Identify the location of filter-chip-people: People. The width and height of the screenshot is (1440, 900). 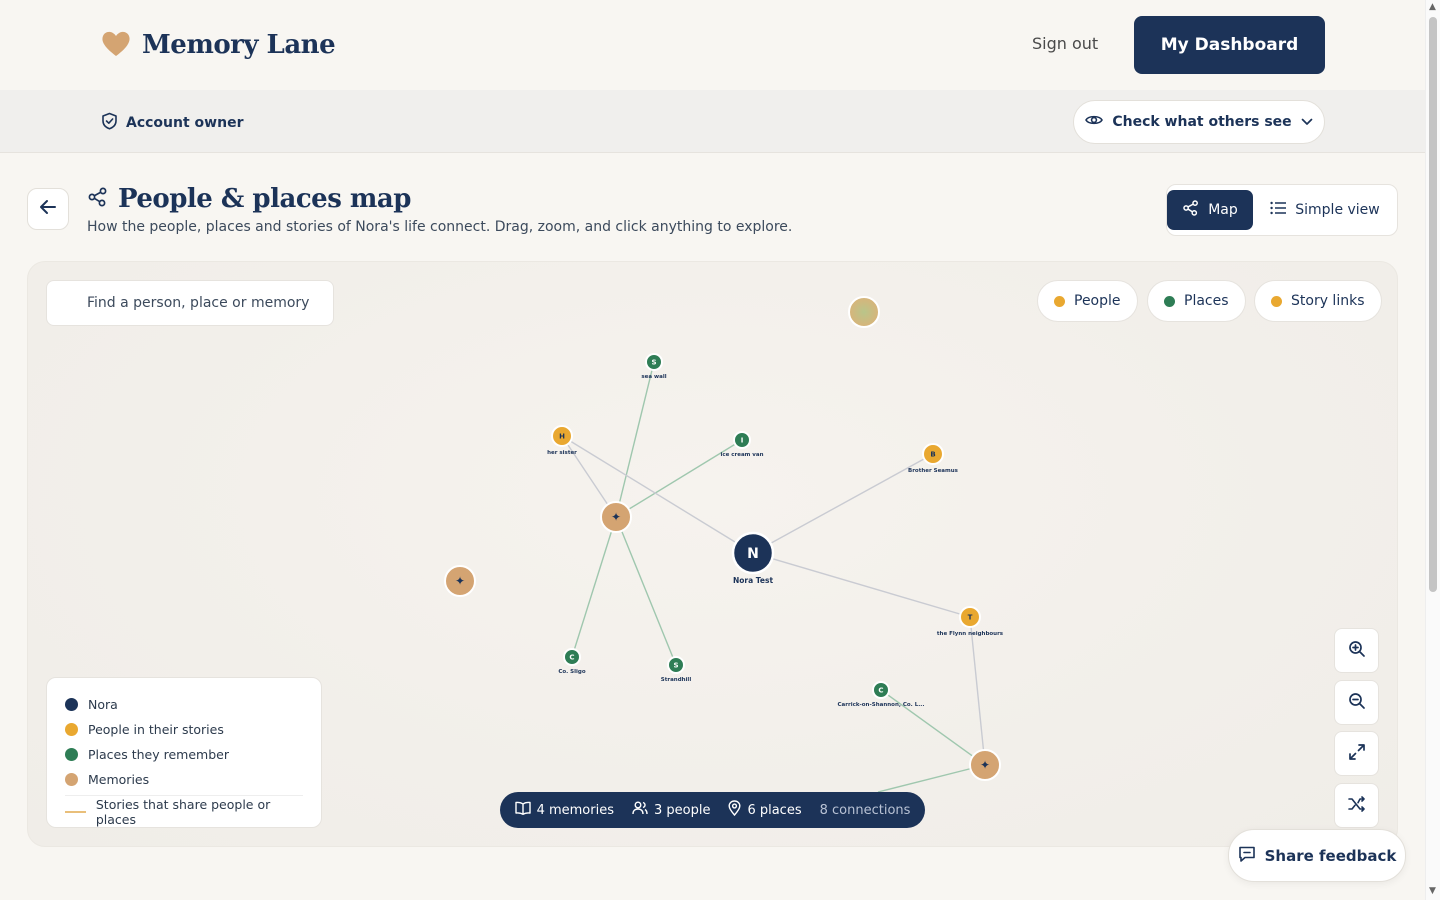
(1087, 301).